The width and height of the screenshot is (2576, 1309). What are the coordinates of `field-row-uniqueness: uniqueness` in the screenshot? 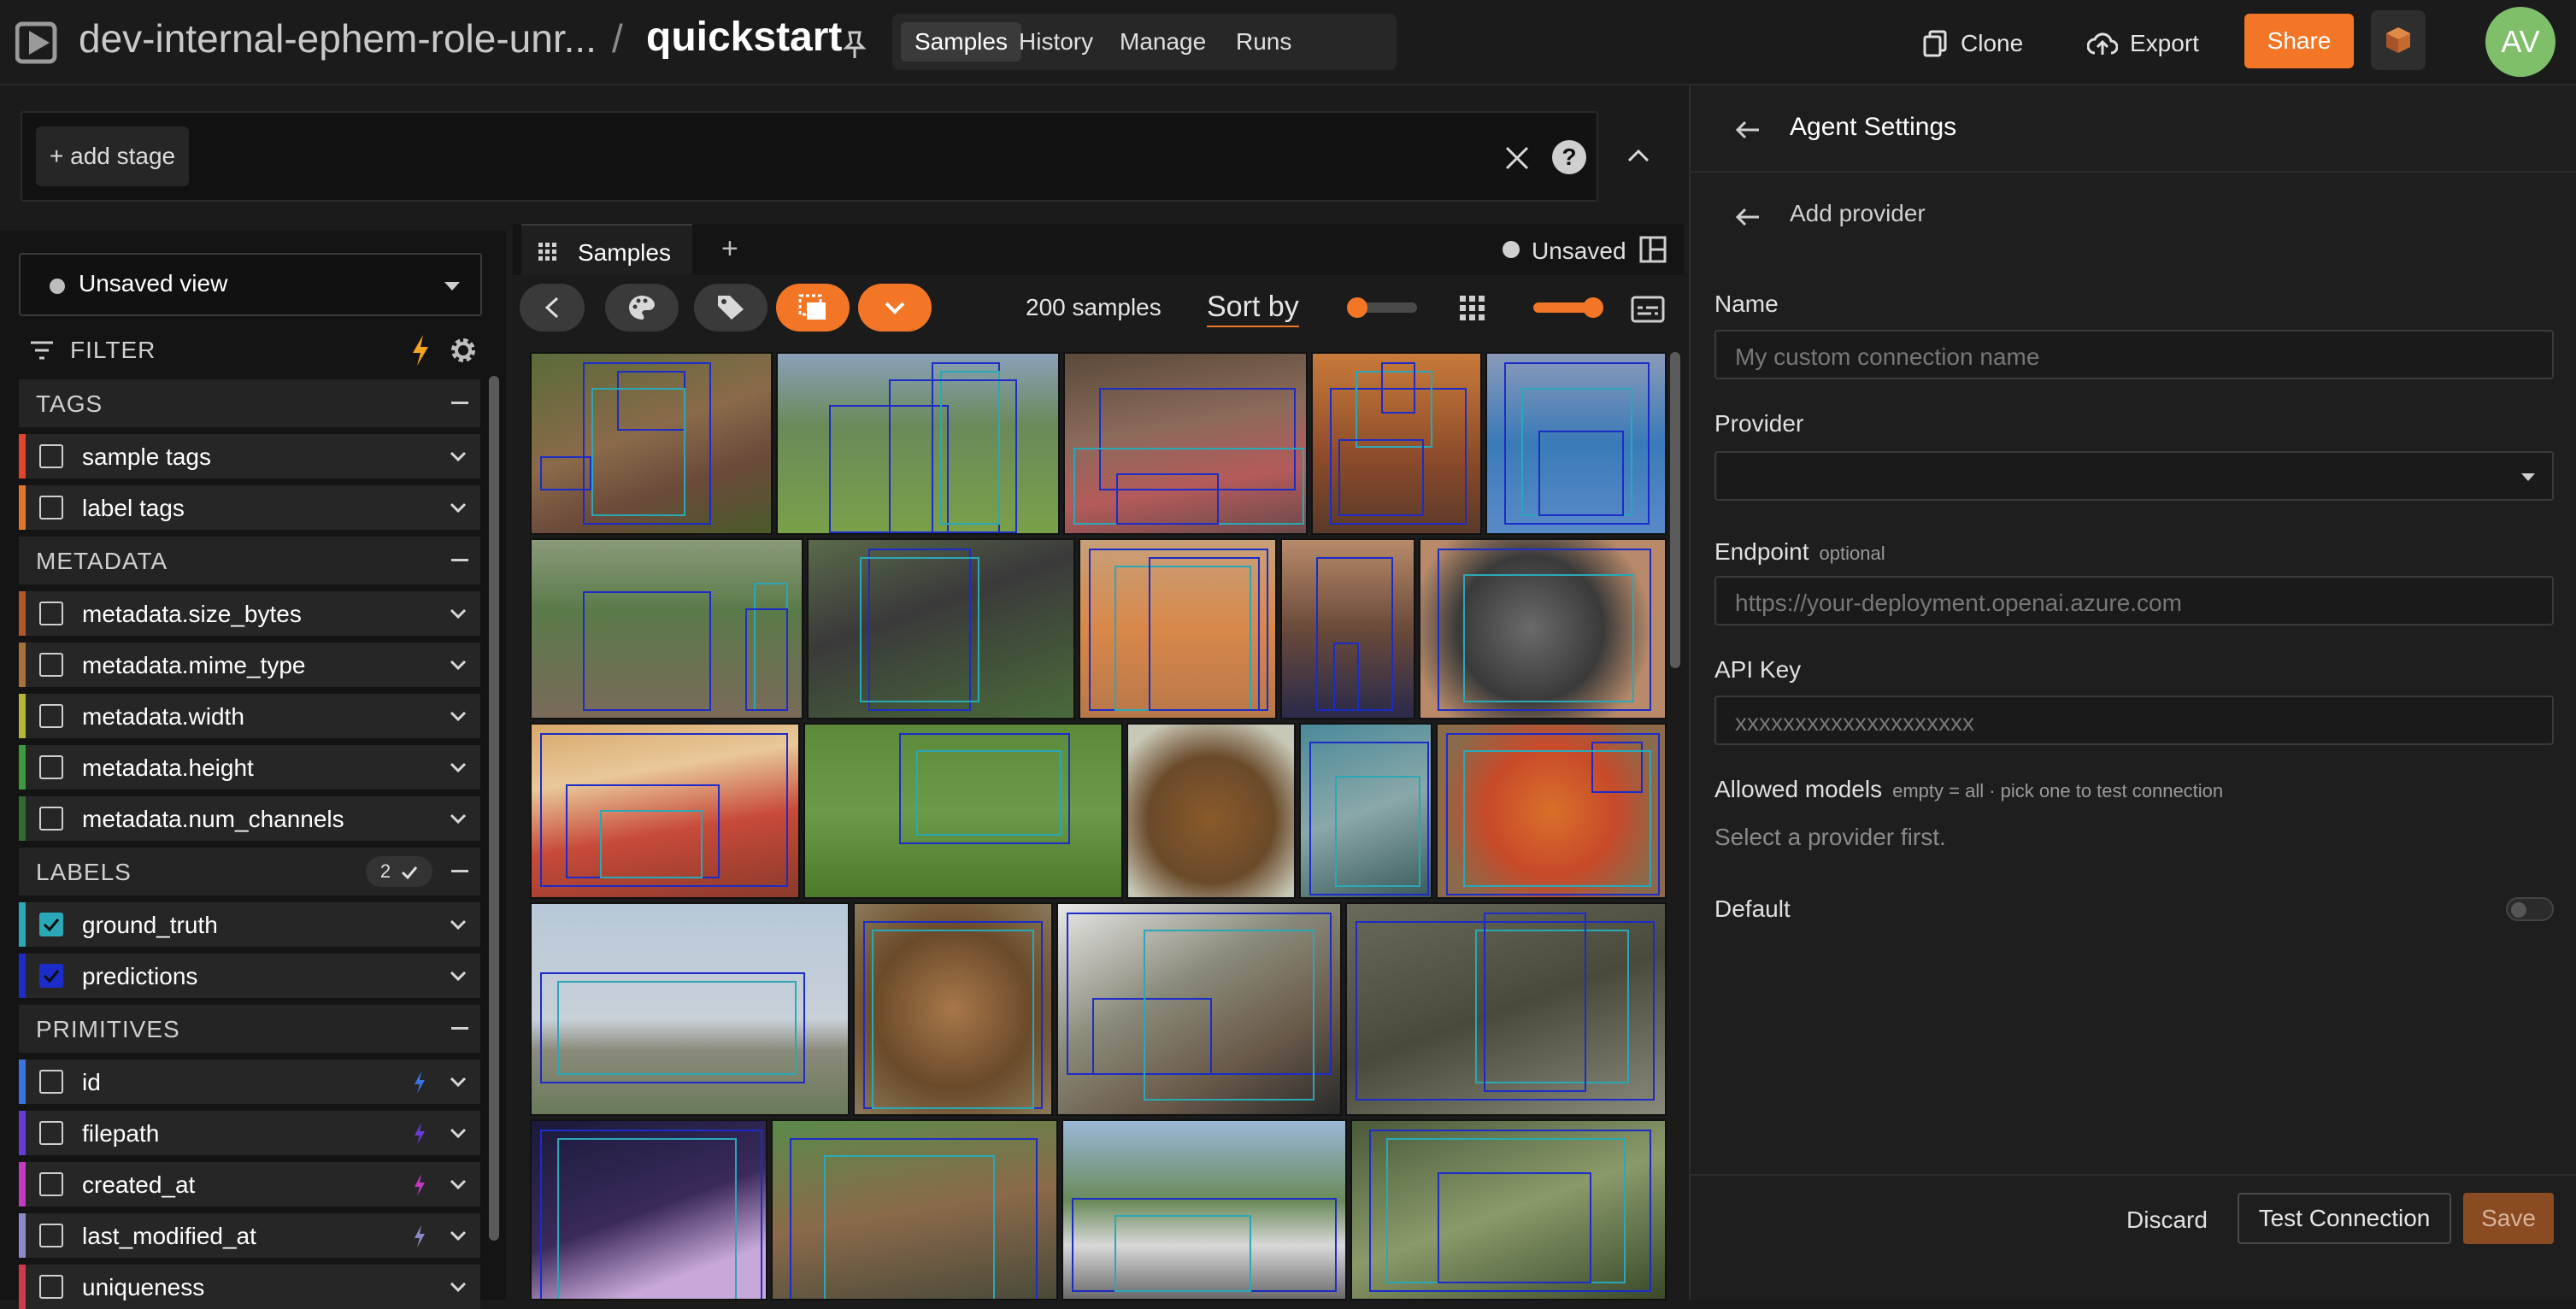 It's located at (249, 1287).